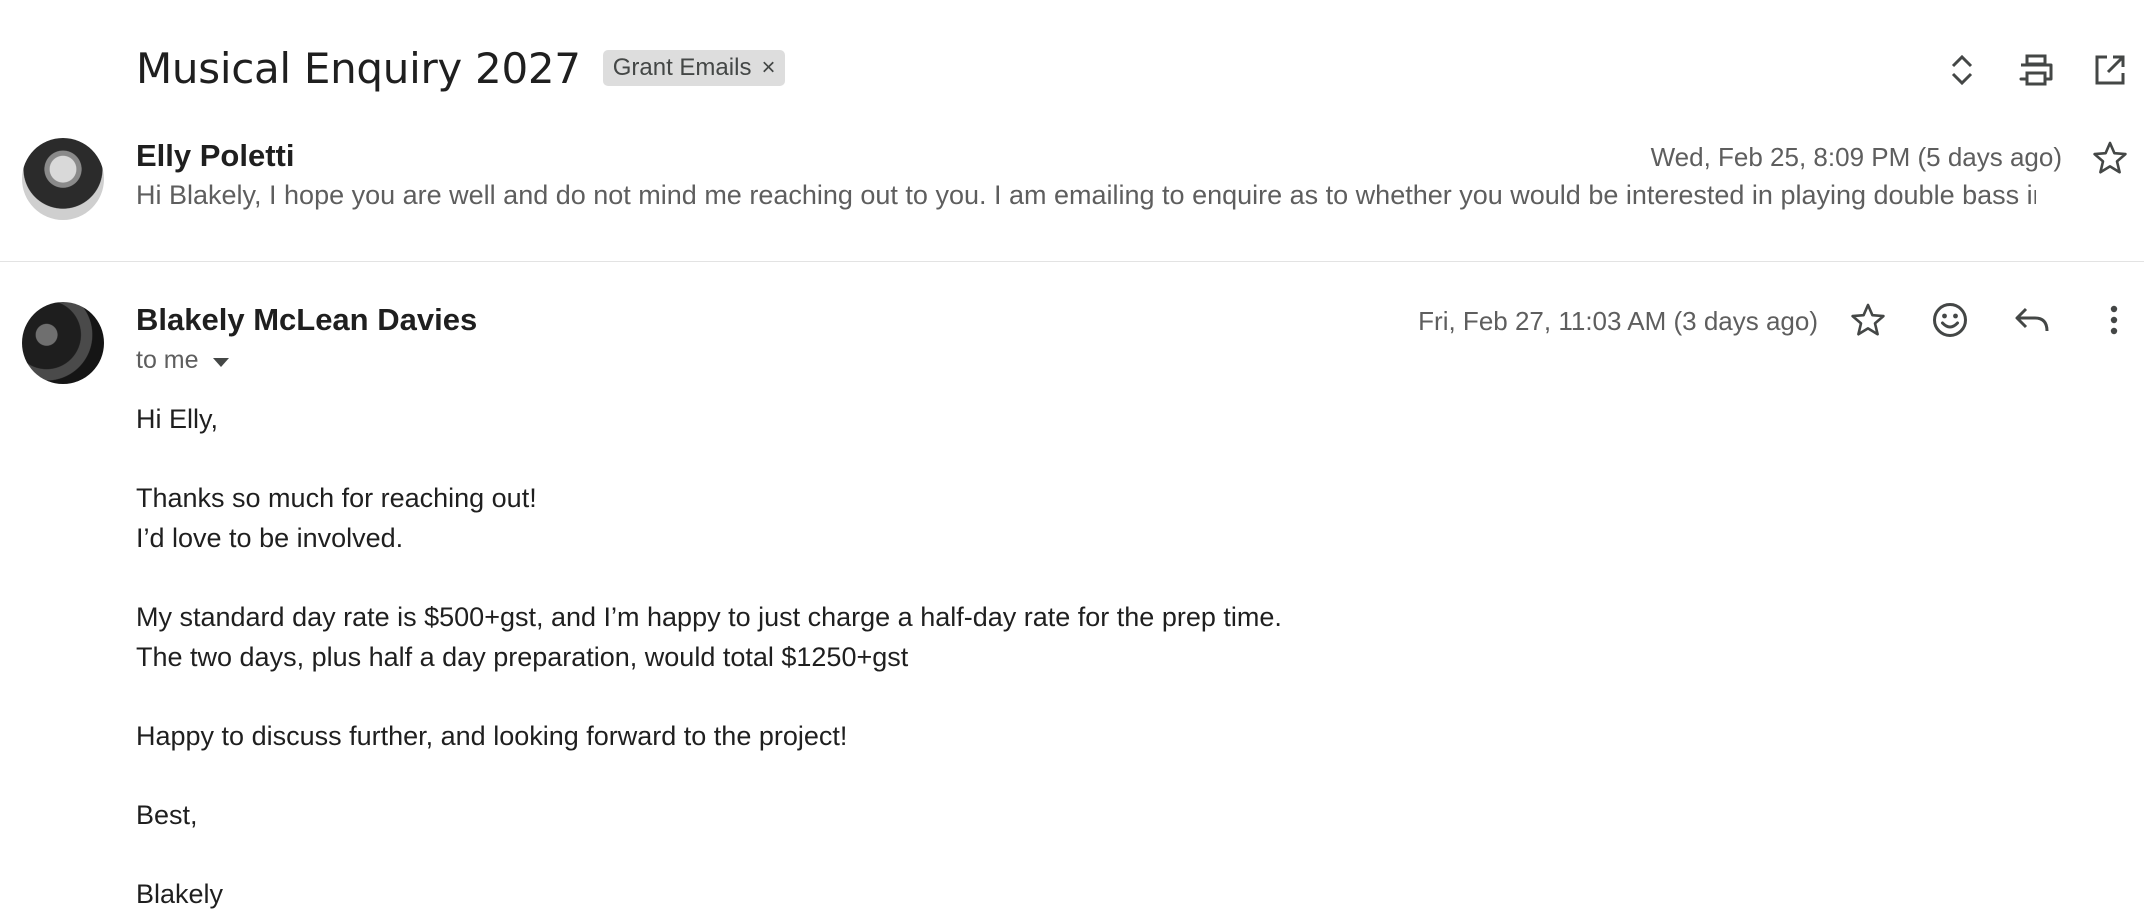 The width and height of the screenshot is (2144, 920). What do you see at coordinates (177, 419) in the screenshot?
I see `body-line: Hi Elly,` at bounding box center [177, 419].